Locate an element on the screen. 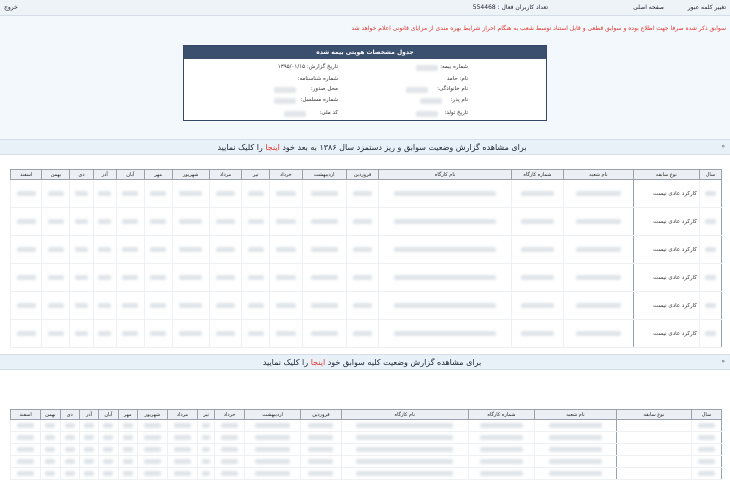 Image resolution: width=730 pixels, height=497 pixels. record-type-cell is located at coordinates (653, 461).